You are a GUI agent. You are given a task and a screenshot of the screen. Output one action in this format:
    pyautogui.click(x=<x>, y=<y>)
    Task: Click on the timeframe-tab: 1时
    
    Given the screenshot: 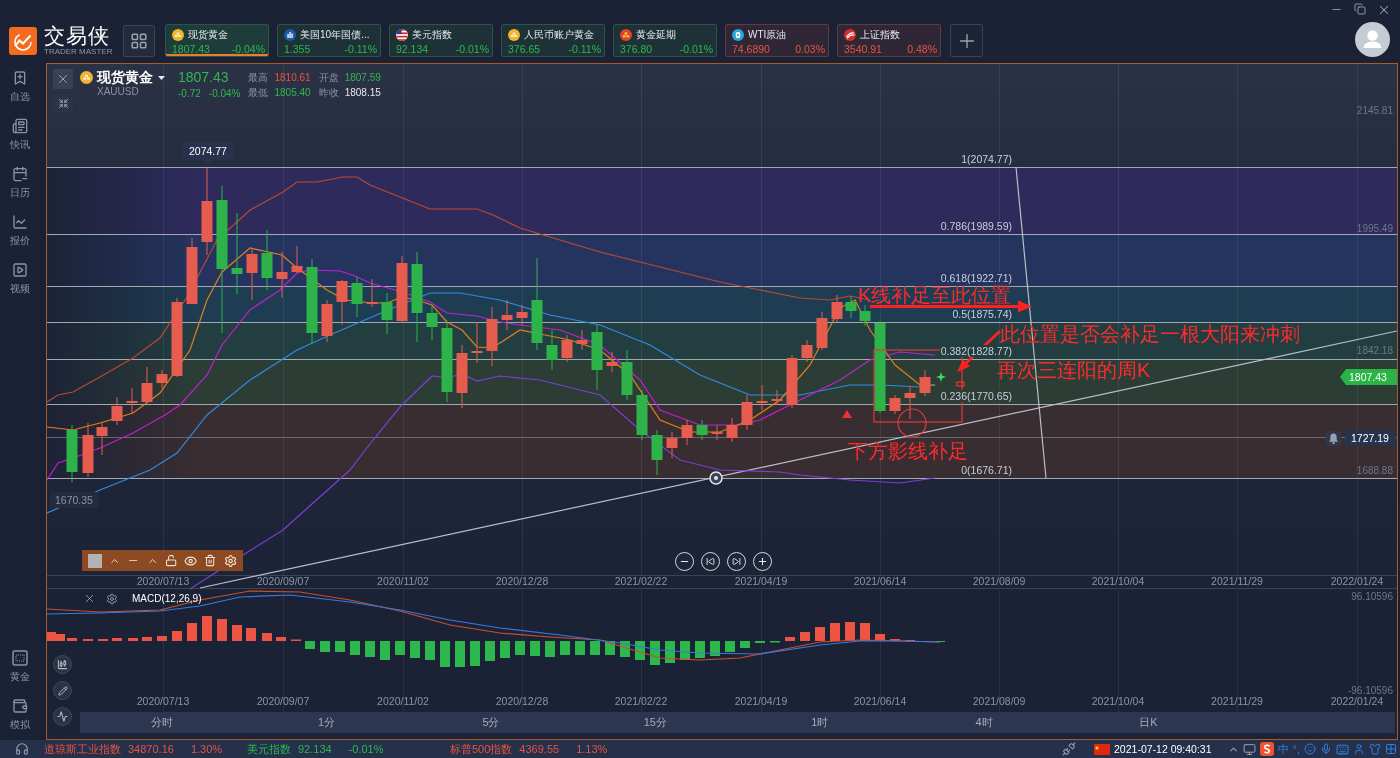 What is the action you would take?
    pyautogui.click(x=820, y=722)
    